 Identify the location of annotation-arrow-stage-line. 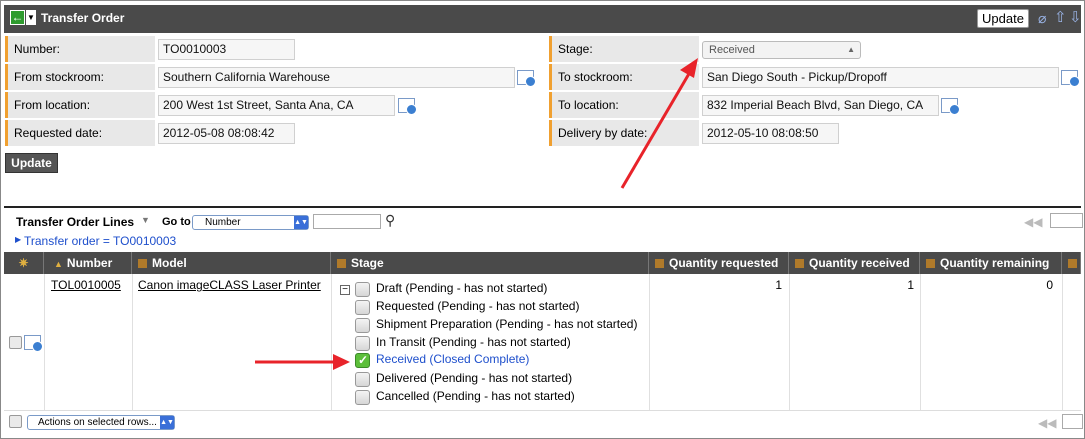
(656, 130).